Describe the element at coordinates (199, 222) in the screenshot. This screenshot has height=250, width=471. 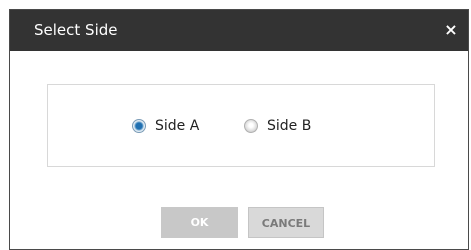
I see `ok-button: OK` at that location.